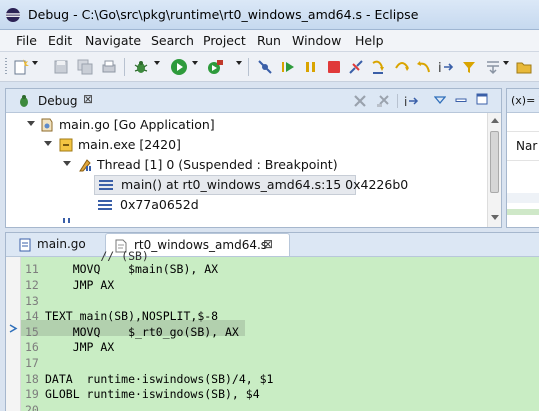 The height and width of the screenshot is (411, 539). Describe the element at coordinates (506, 63) in the screenshot. I see `toolbar-more-dropdown-icon` at that location.